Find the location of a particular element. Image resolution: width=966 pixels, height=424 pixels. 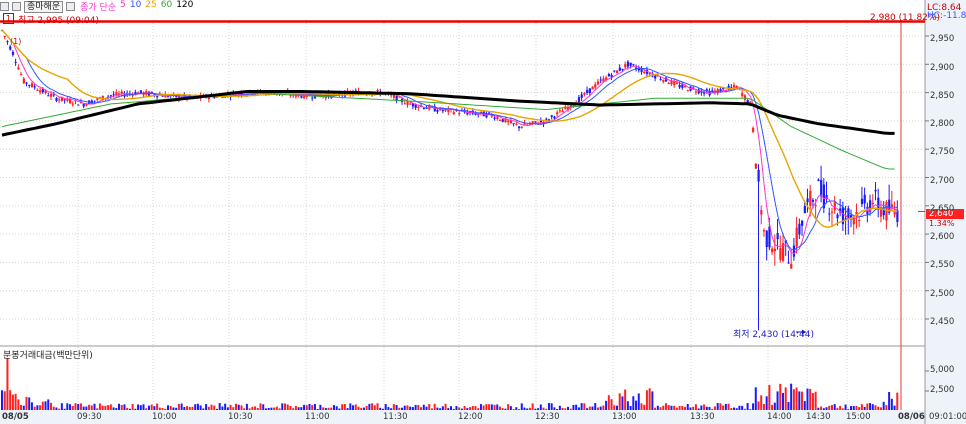

stock-name-tab: 종마해운 is located at coordinates (44, 6).